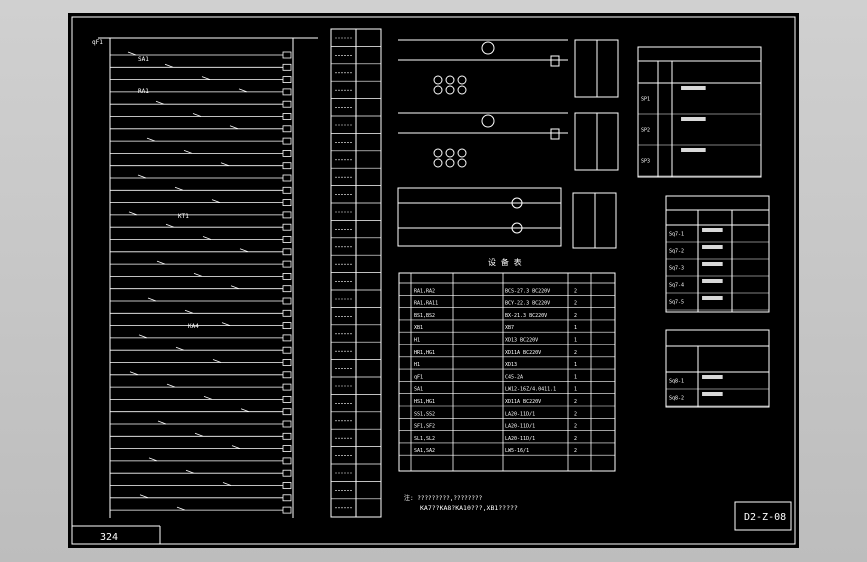 The height and width of the screenshot is (562, 867). Describe the element at coordinates (676, 269) in the screenshot. I see `table-row-label: Sq7-3` at that location.